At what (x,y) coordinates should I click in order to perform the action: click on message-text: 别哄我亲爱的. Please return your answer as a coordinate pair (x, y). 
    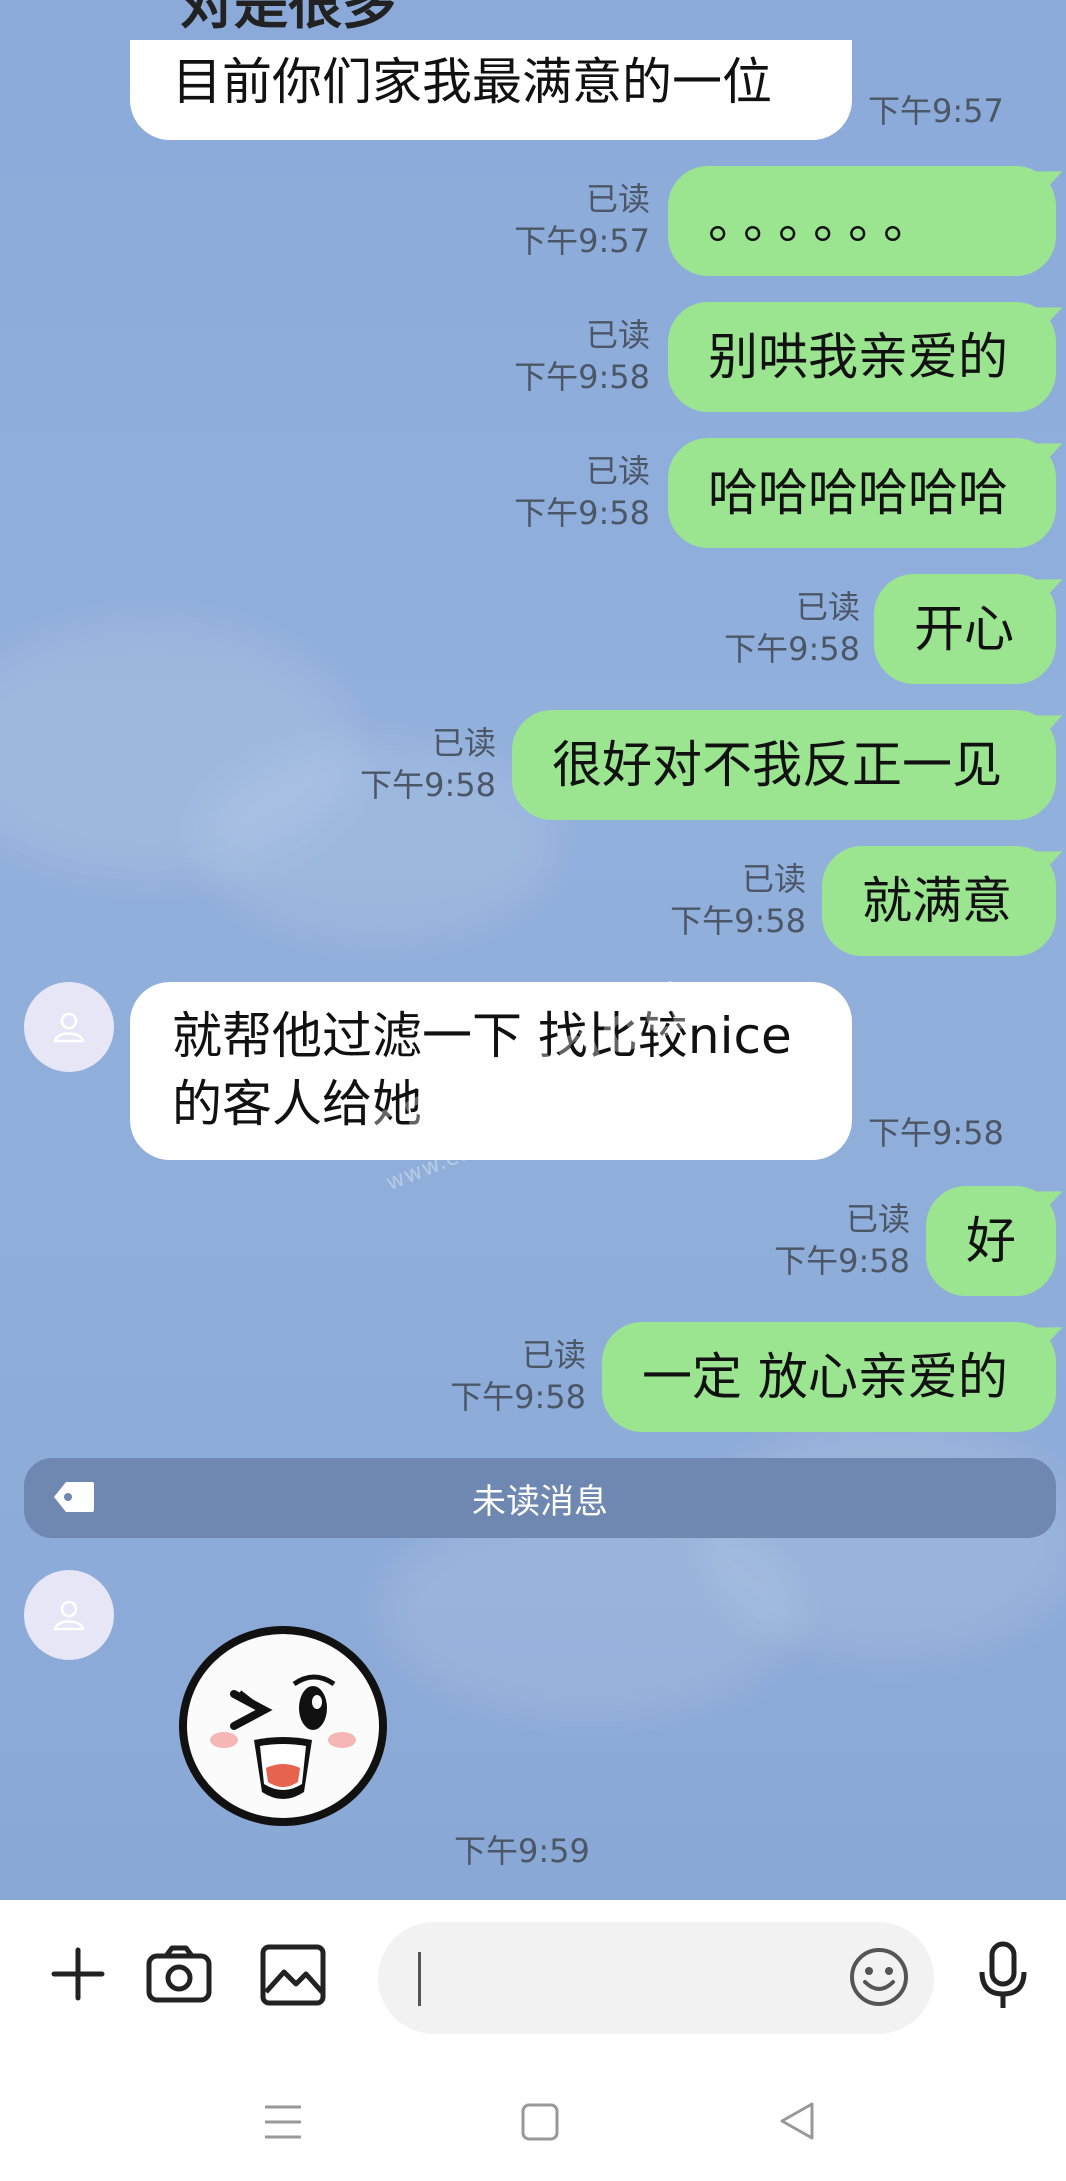
    Looking at the image, I should click on (858, 357).